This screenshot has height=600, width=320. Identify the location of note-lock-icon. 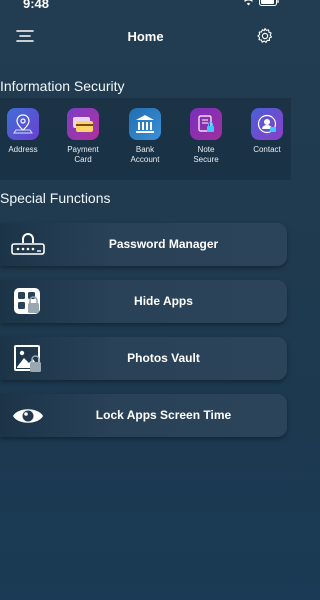
(206, 124).